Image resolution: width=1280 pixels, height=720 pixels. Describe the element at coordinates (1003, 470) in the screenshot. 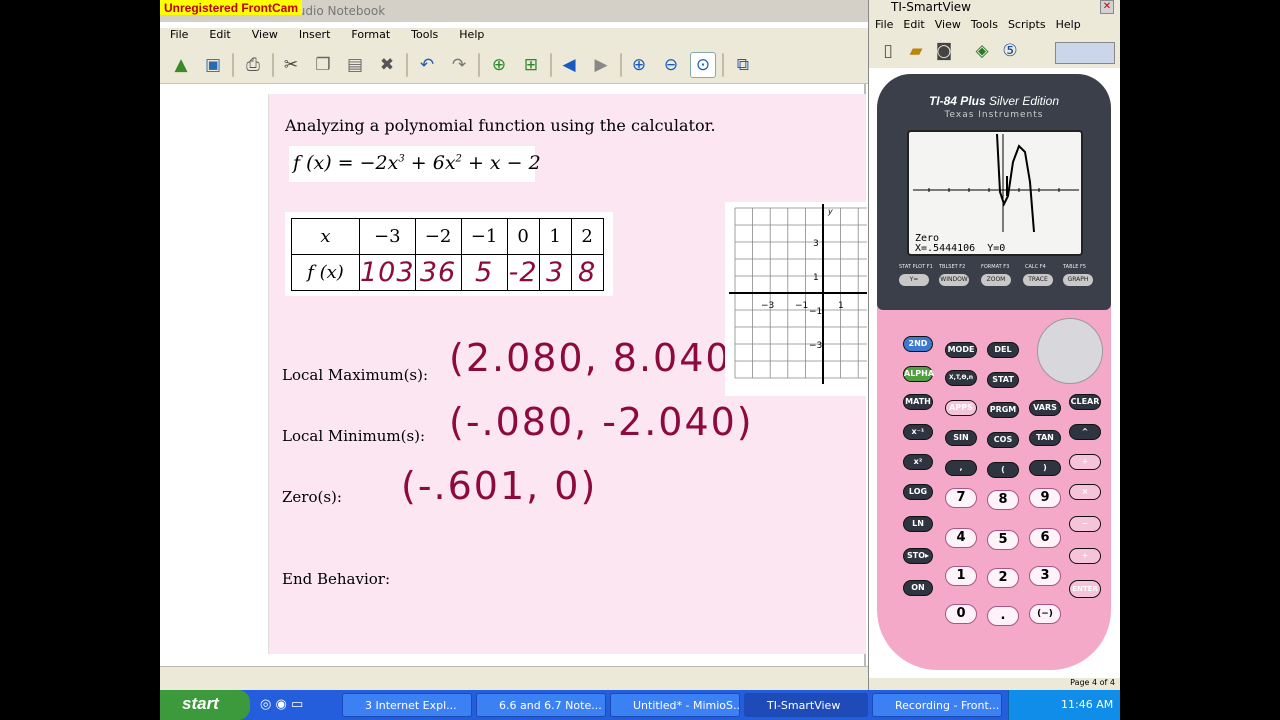

I see `open-paren-key: (` at that location.